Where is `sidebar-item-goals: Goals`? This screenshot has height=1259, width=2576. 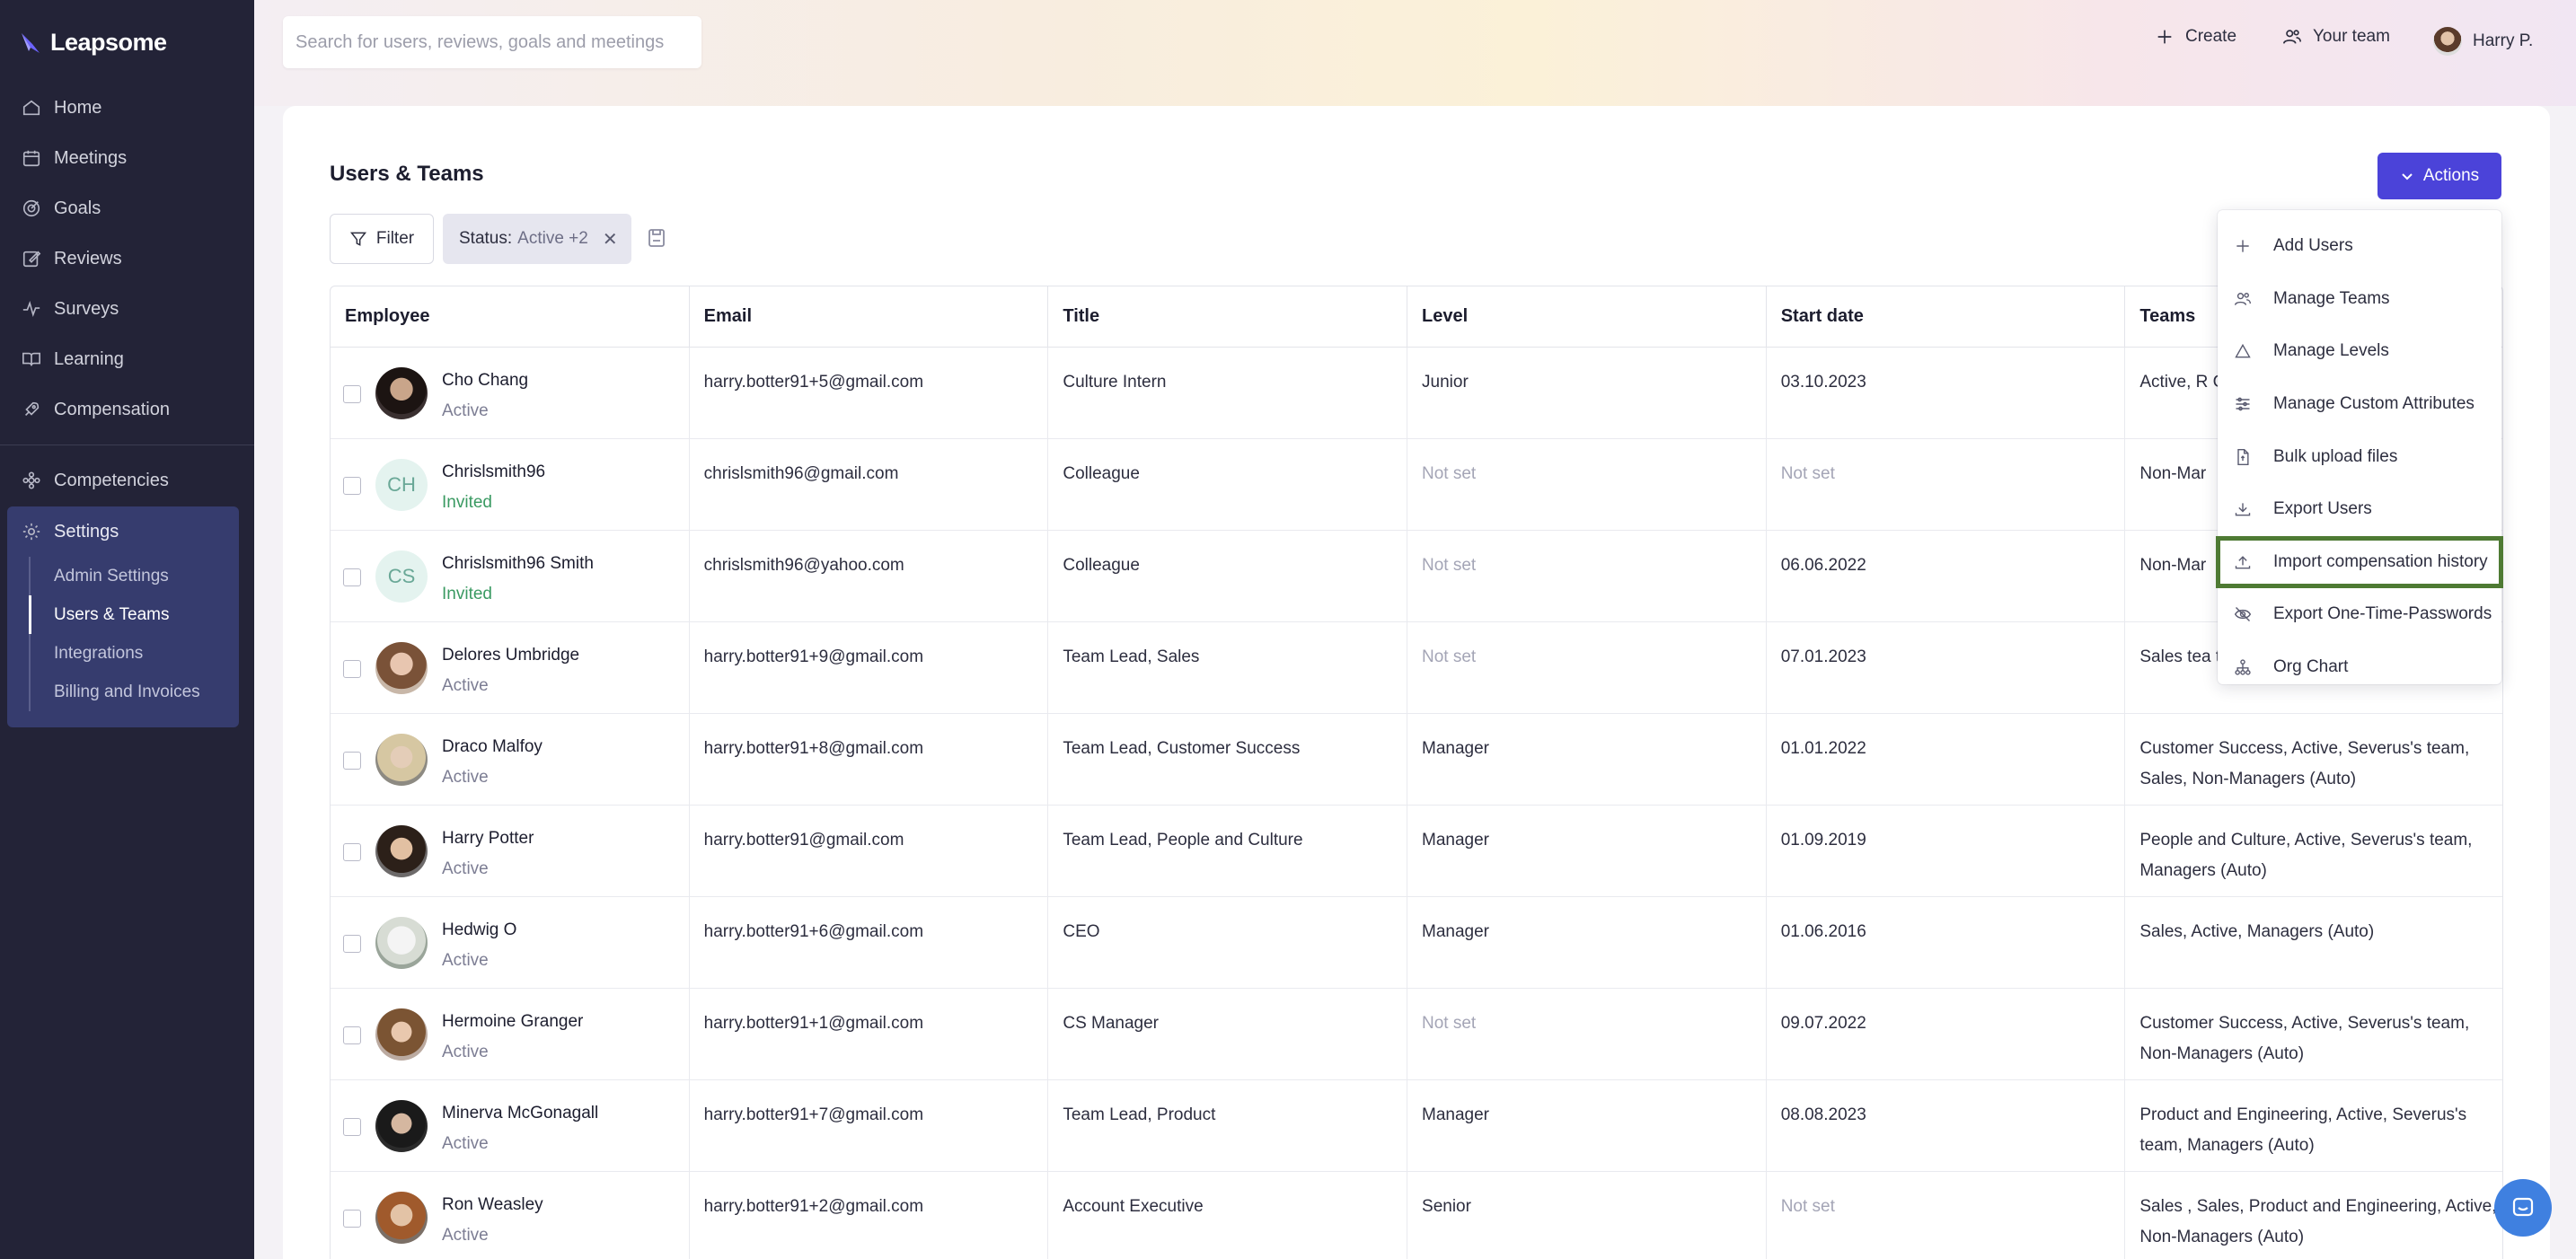
sidebar-item-goals: Goals is located at coordinates (127, 208).